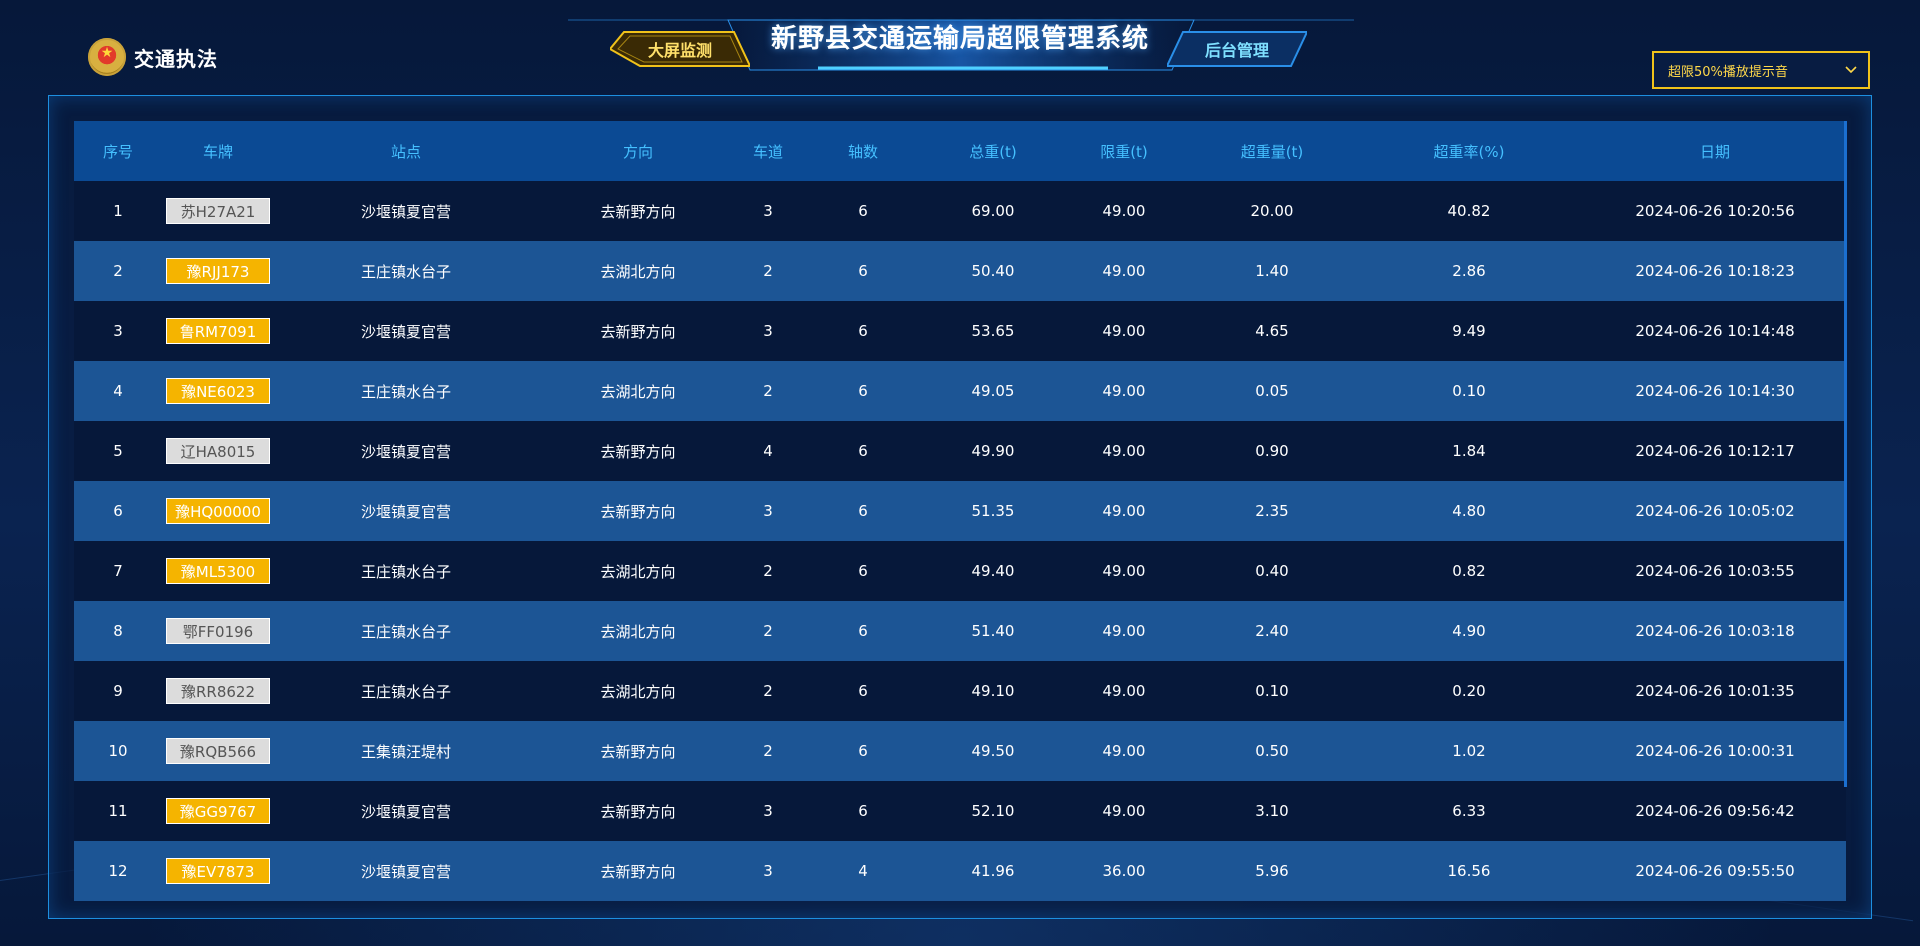  What do you see at coordinates (153, 57) in the screenshot?
I see `brand: 交通执法` at bounding box center [153, 57].